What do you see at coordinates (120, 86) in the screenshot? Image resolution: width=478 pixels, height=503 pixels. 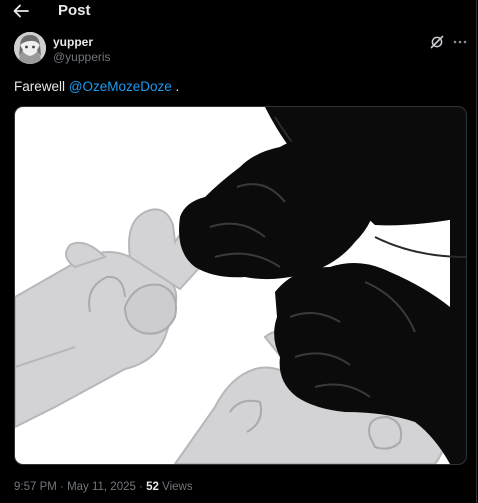 I see `mention-link: @OzeMozeDoze` at bounding box center [120, 86].